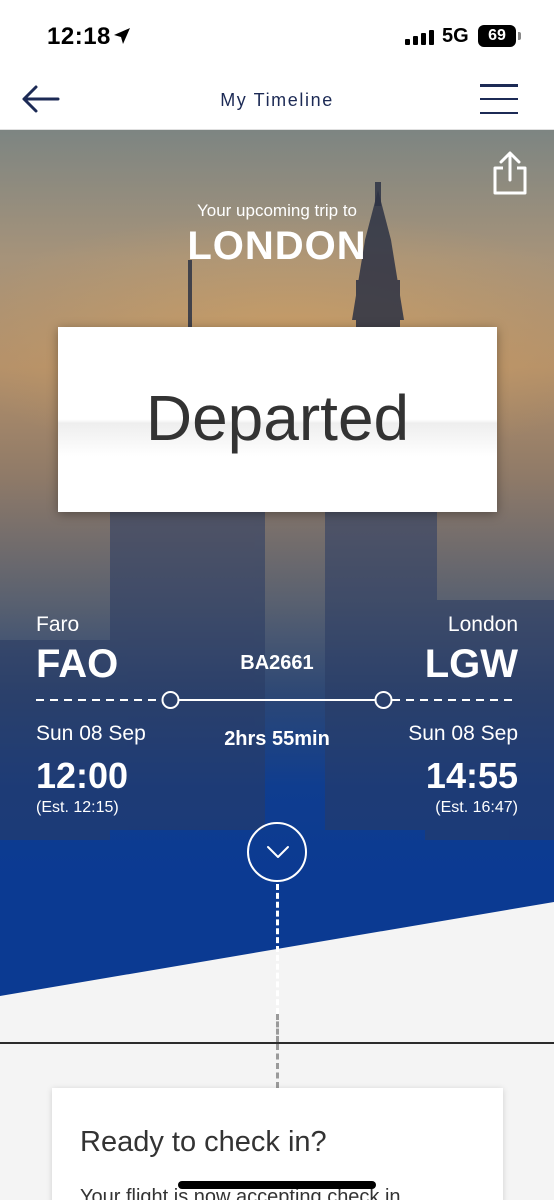  What do you see at coordinates (277, 210) in the screenshot?
I see `trip-label: Your upcoming trip to` at bounding box center [277, 210].